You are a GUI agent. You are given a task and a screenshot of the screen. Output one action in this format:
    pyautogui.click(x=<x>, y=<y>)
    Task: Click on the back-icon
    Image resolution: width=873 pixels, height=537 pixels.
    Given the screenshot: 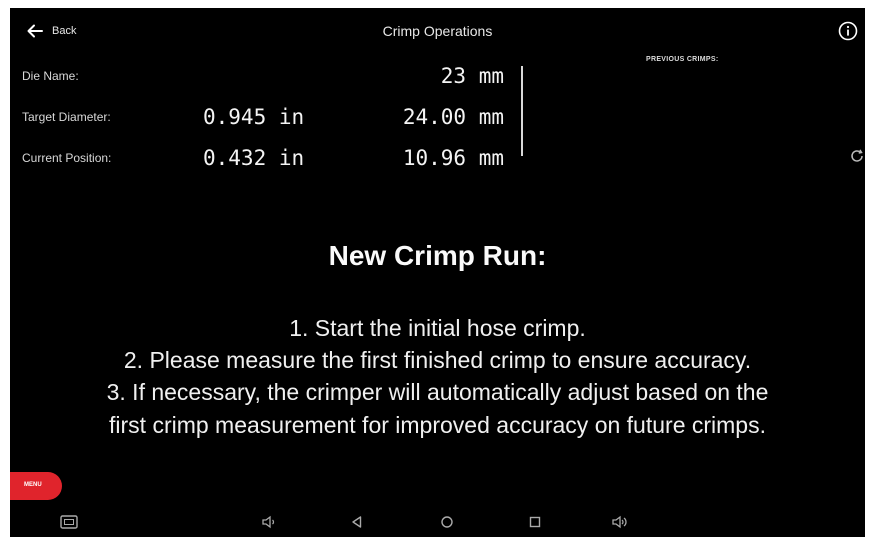 What is the action you would take?
    pyautogui.click(x=357, y=522)
    